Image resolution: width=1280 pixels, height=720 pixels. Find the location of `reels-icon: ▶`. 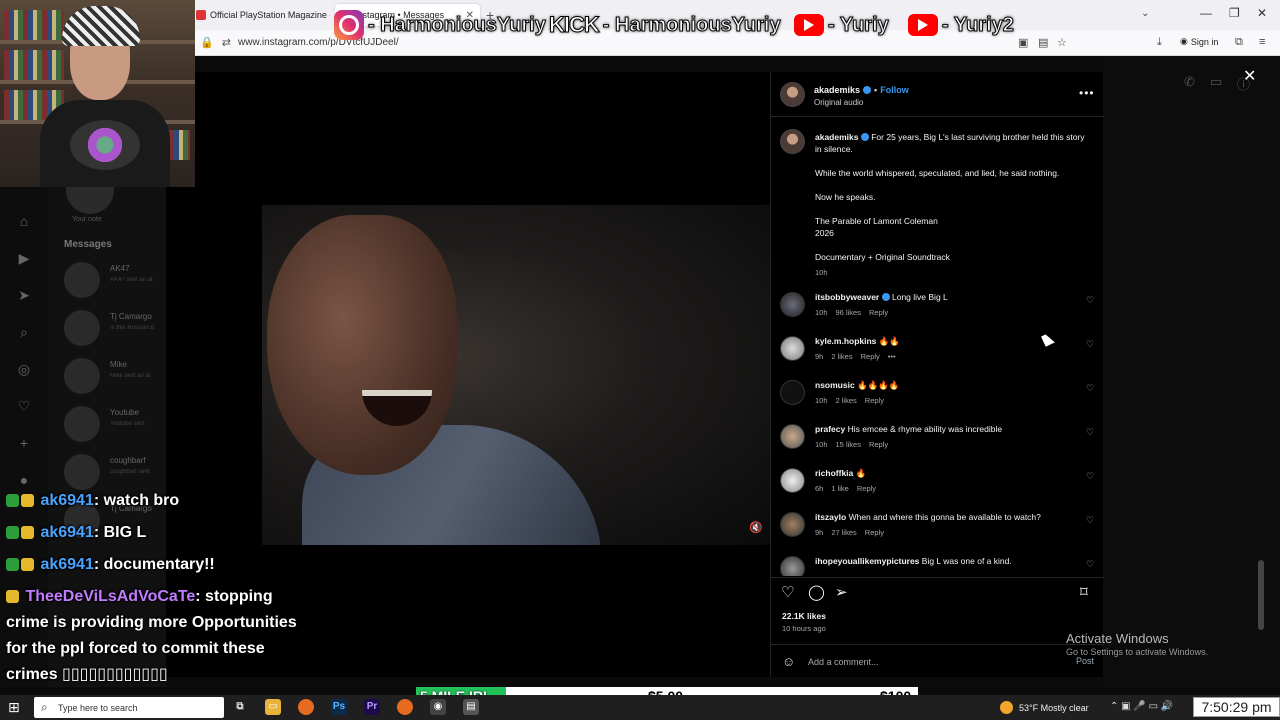

reels-icon: ▶ is located at coordinates (24, 258).